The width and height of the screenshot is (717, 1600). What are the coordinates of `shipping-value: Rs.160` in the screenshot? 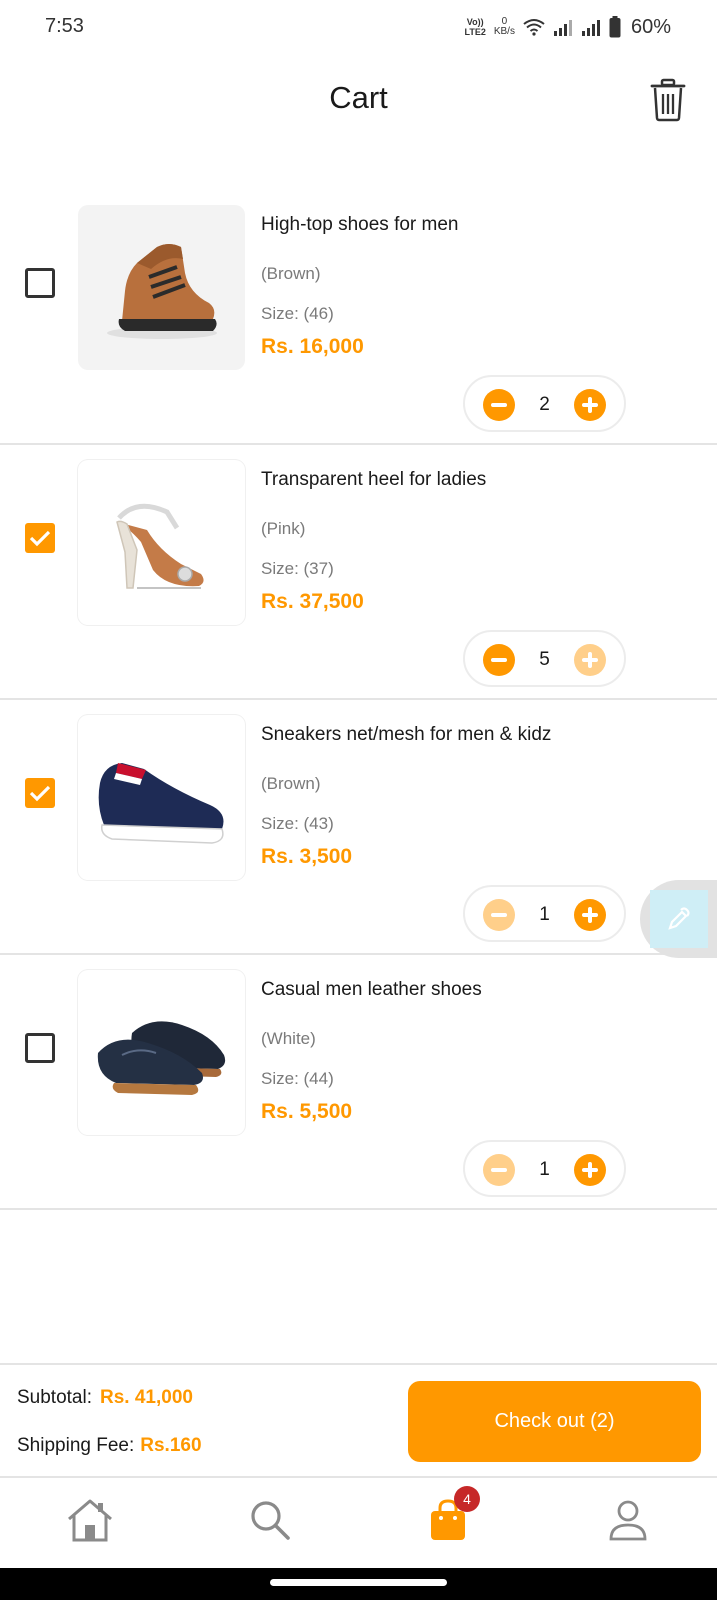 It's located at (171, 1445).